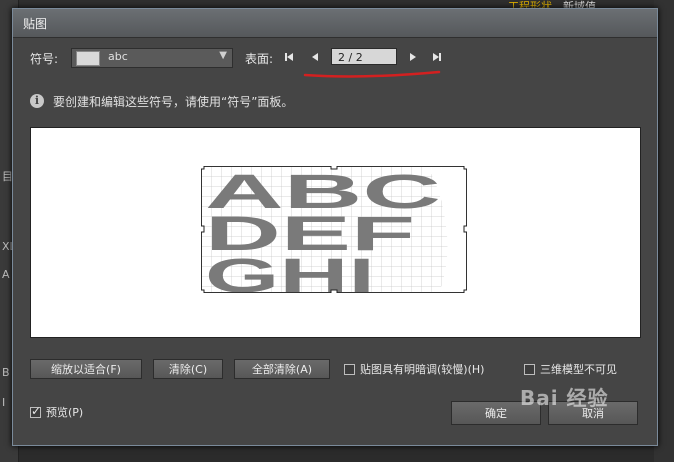 The width and height of the screenshot is (674, 462). What do you see at coordinates (289, 57) in the screenshot?
I see `first-surface-icon` at bounding box center [289, 57].